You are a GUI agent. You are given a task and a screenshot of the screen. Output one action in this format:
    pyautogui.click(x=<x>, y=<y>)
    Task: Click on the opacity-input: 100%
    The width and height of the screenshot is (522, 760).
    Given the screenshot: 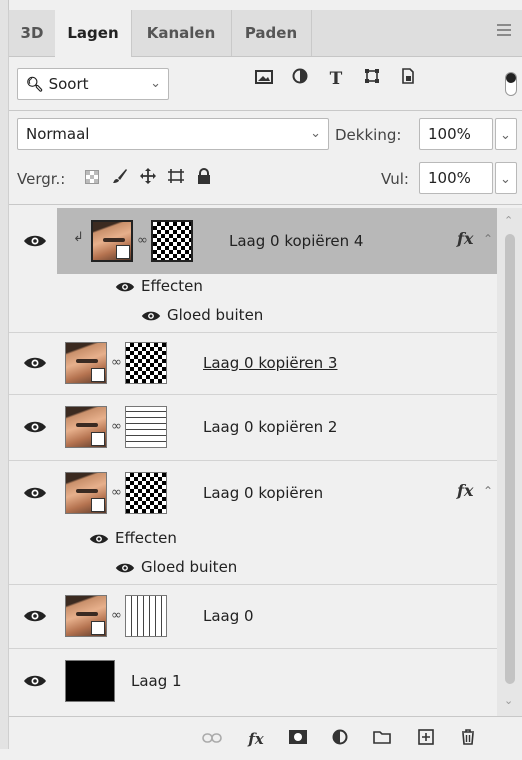 What is the action you would take?
    pyautogui.click(x=456, y=134)
    